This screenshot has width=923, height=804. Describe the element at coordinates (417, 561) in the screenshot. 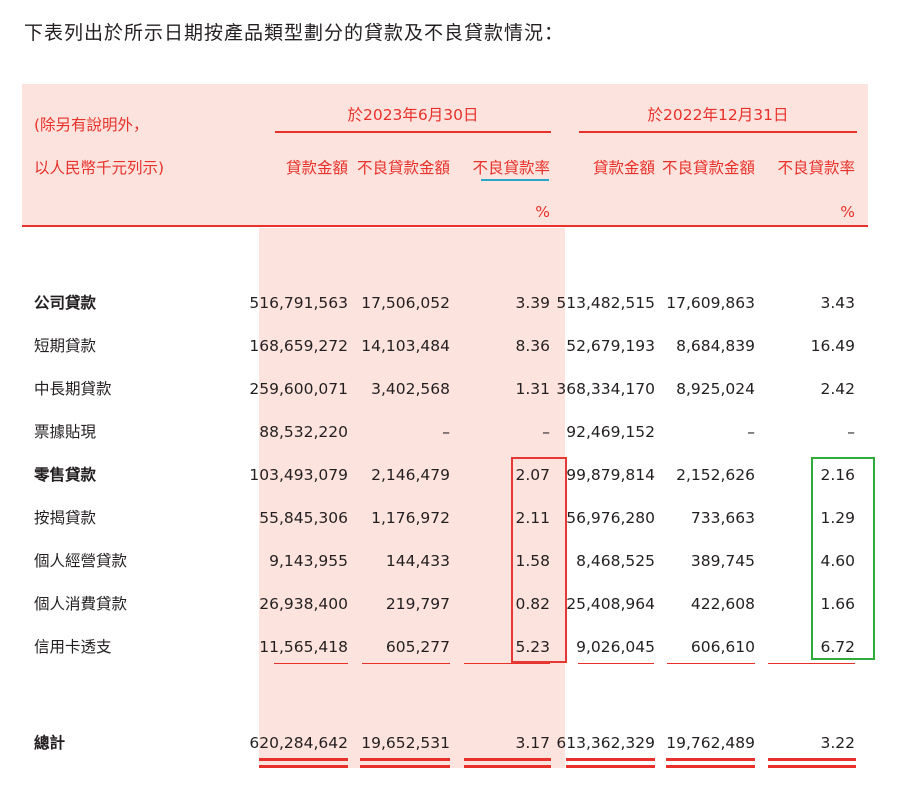

I see `table-cell: 144,433` at that location.